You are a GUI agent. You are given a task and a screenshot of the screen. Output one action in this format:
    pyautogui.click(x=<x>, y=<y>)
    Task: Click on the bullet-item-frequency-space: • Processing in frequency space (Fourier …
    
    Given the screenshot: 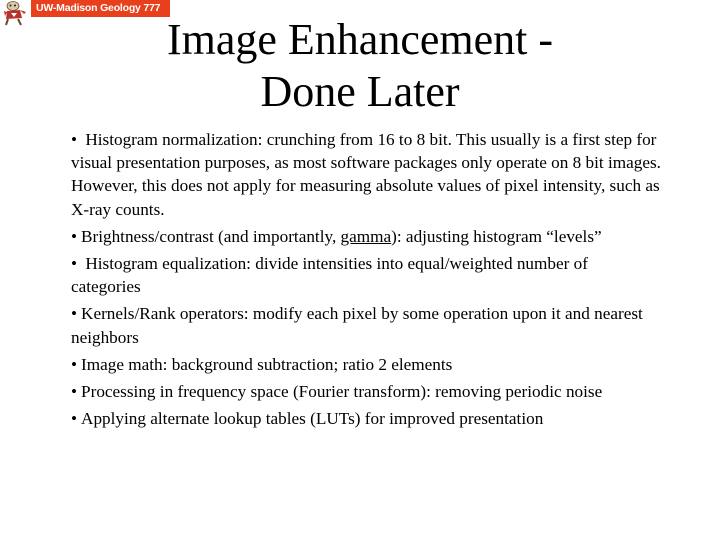 What is the action you would take?
    pyautogui.click(x=366, y=391)
    